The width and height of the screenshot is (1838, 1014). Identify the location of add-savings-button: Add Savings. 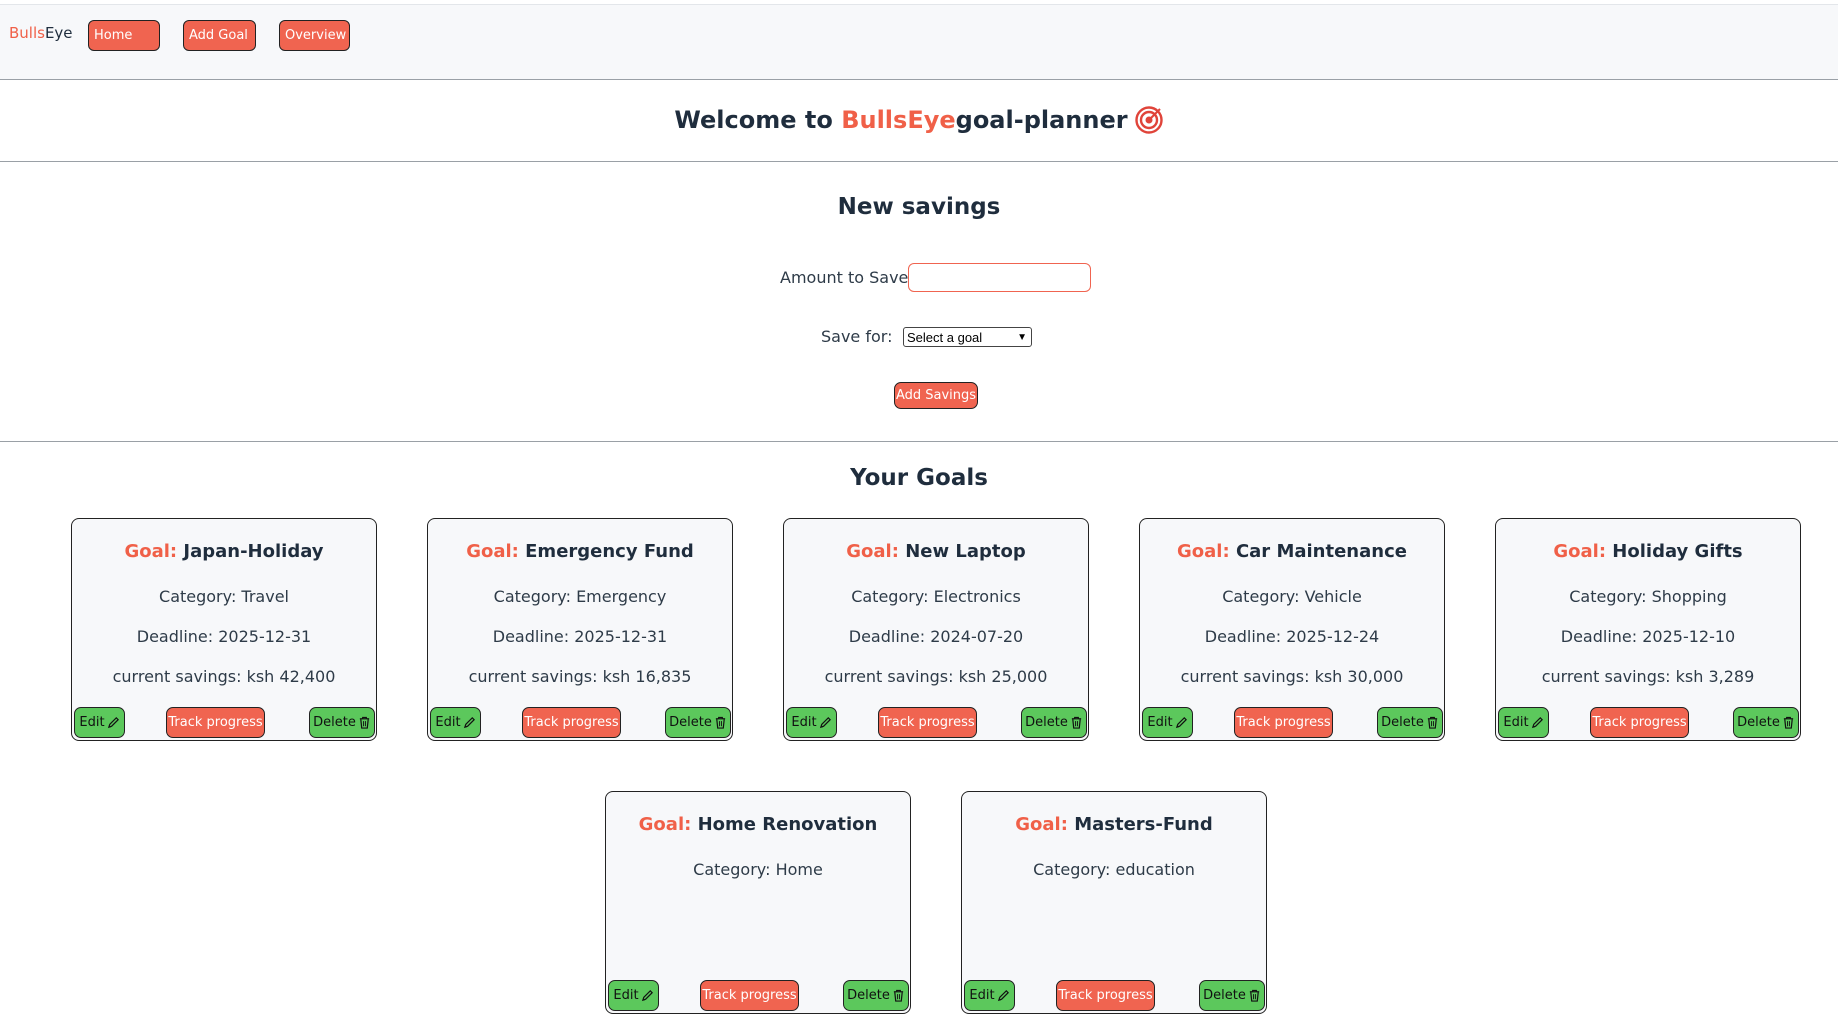
(936, 395).